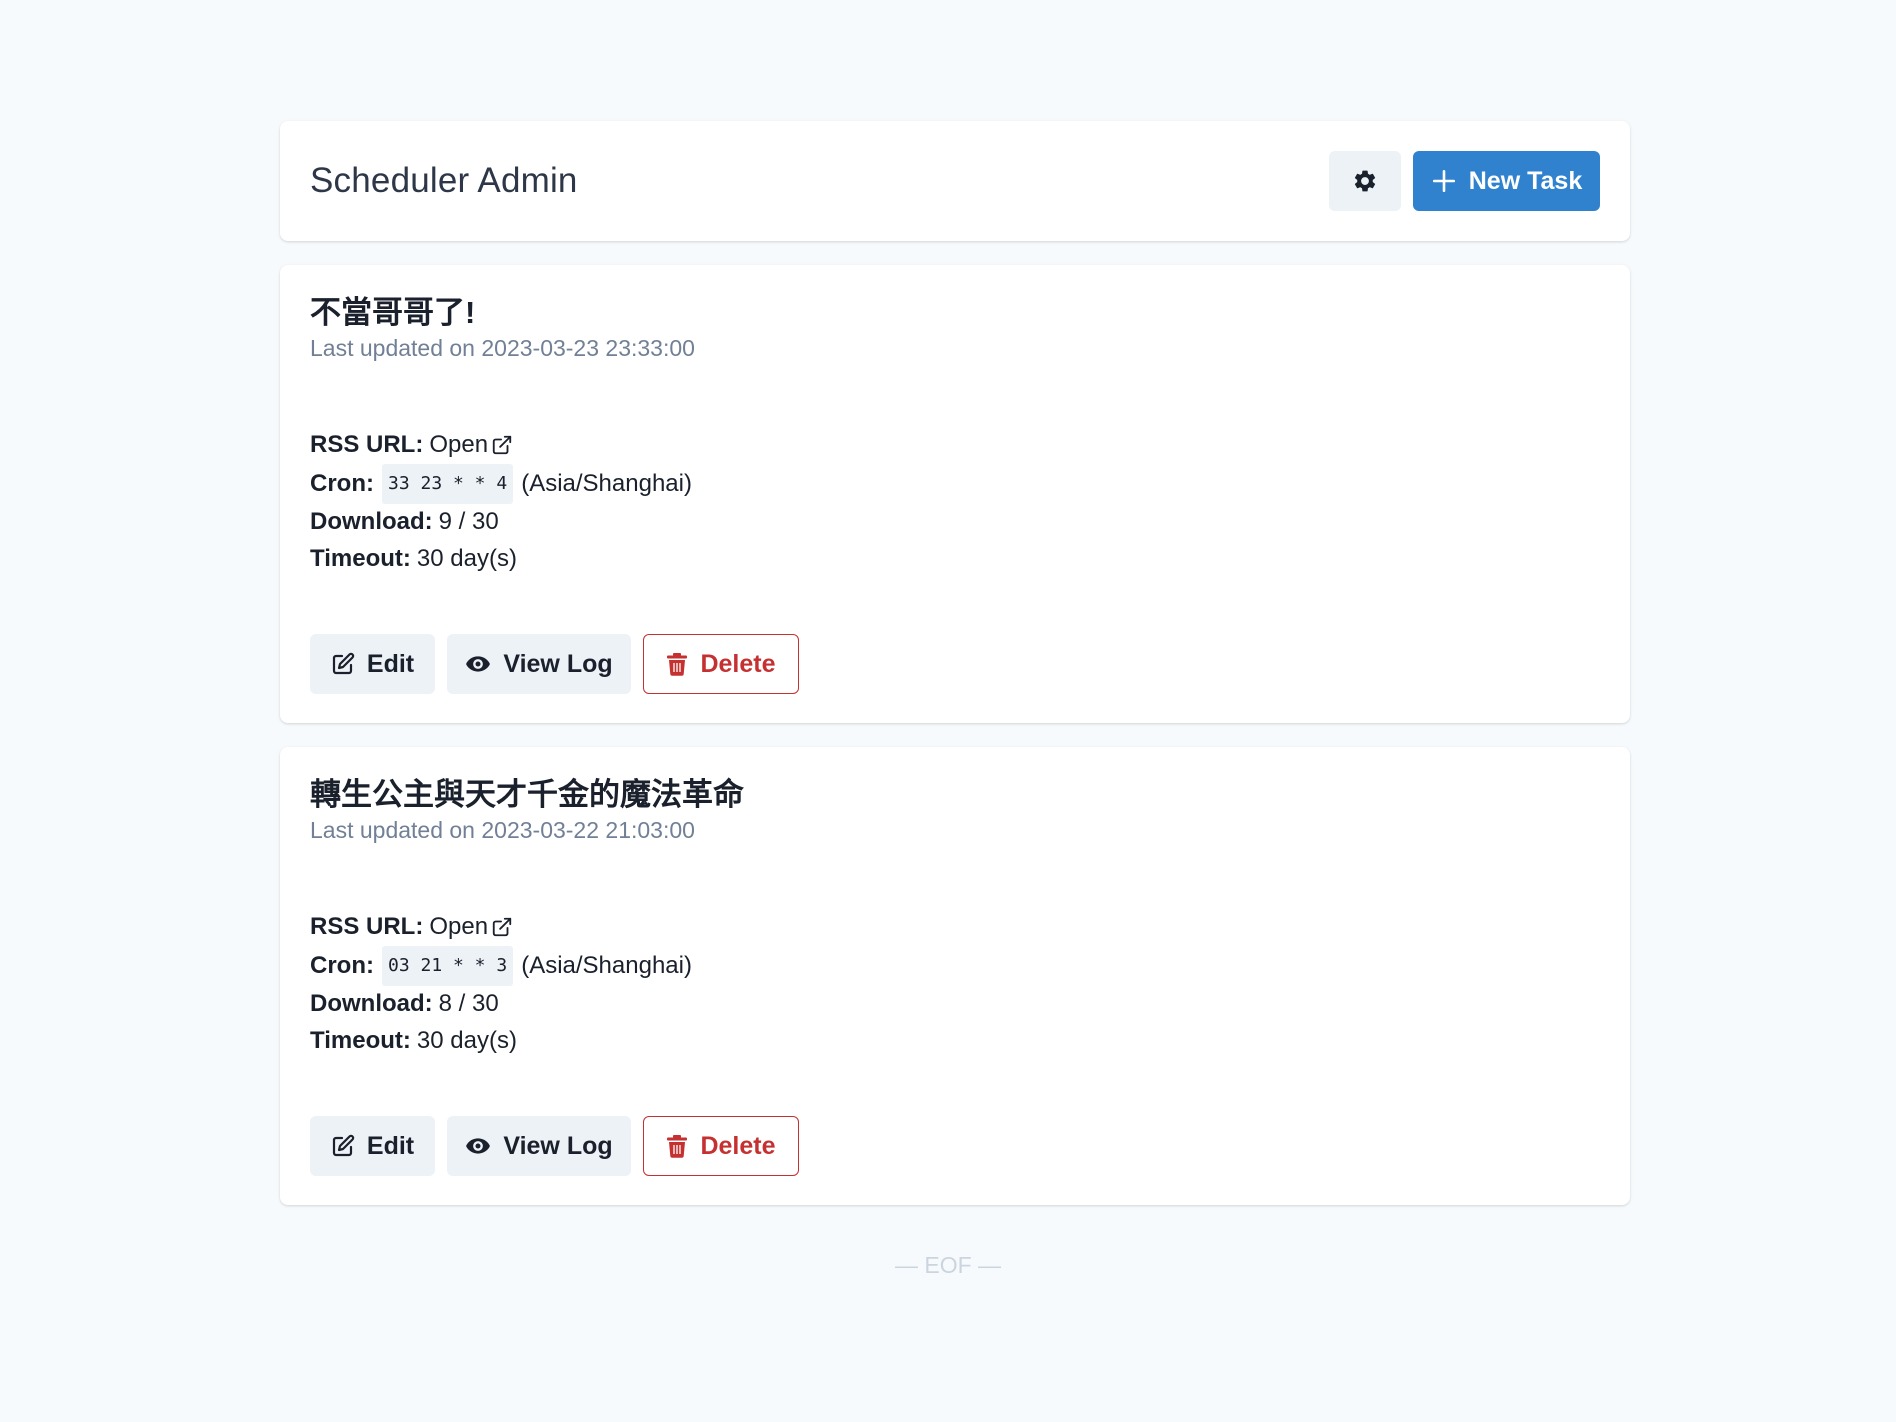 This screenshot has height=1422, width=1896. What do you see at coordinates (1444, 181) in the screenshot?
I see `plus-icon` at bounding box center [1444, 181].